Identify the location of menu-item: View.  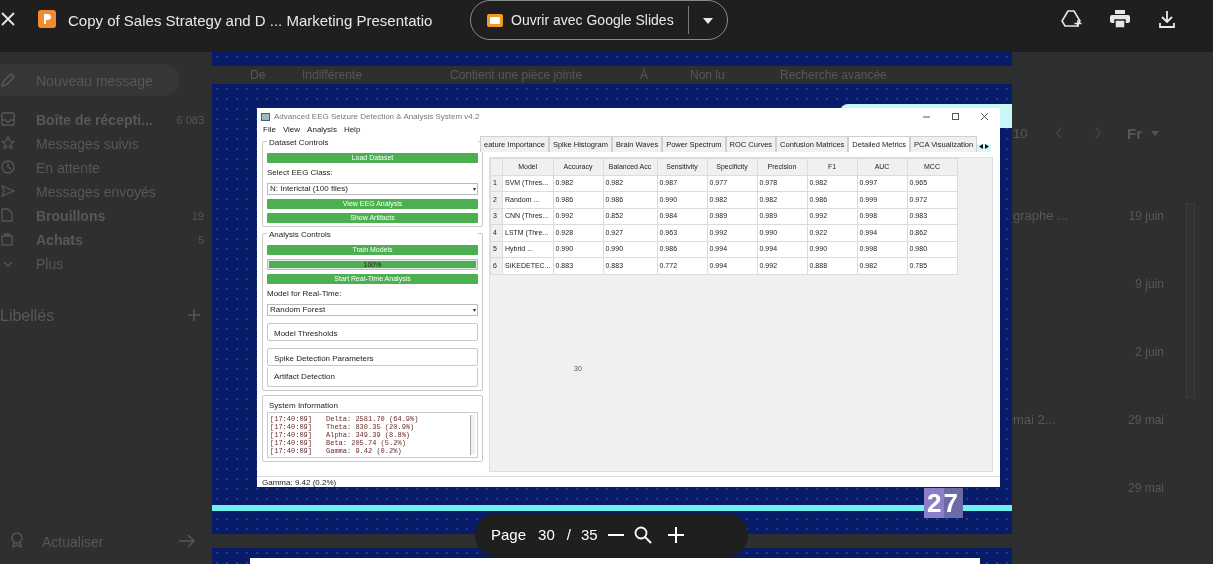
(291, 130).